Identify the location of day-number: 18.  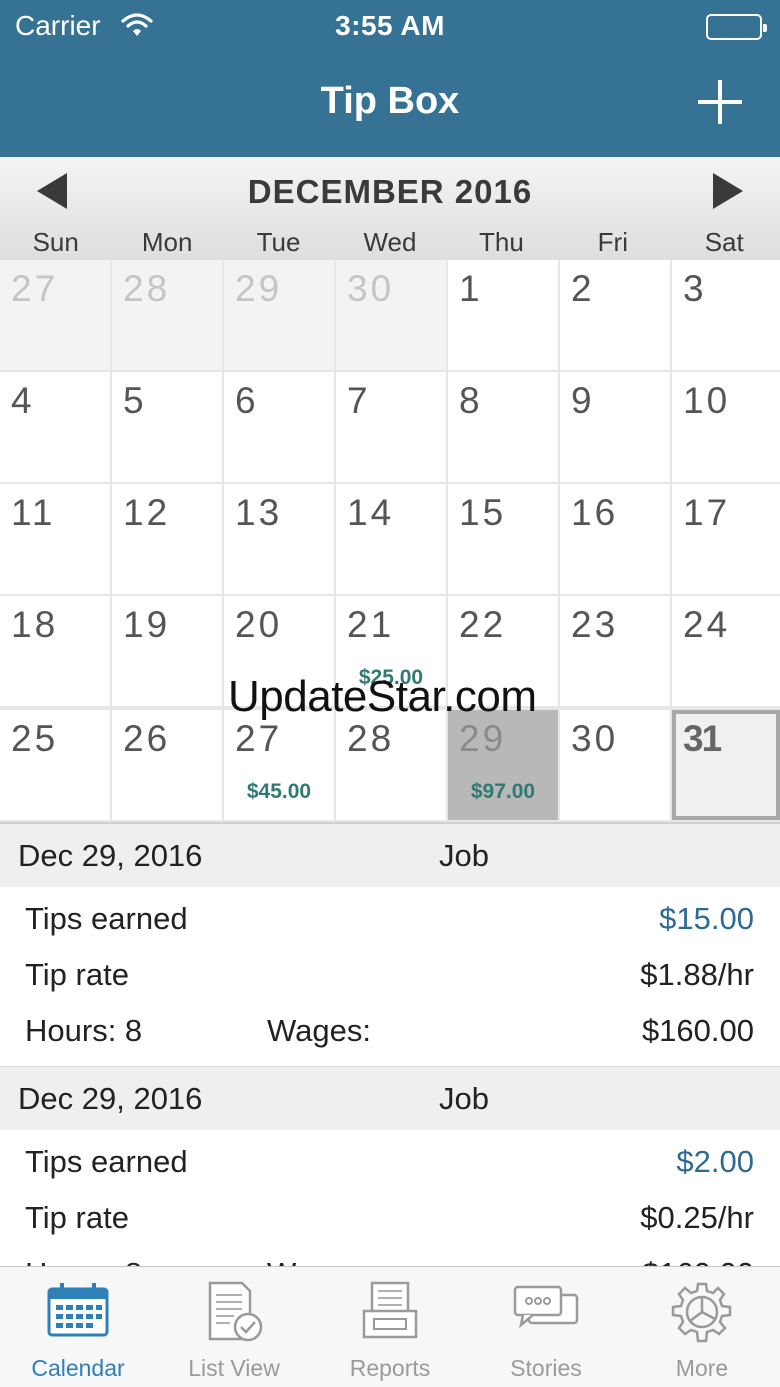
(35, 624).